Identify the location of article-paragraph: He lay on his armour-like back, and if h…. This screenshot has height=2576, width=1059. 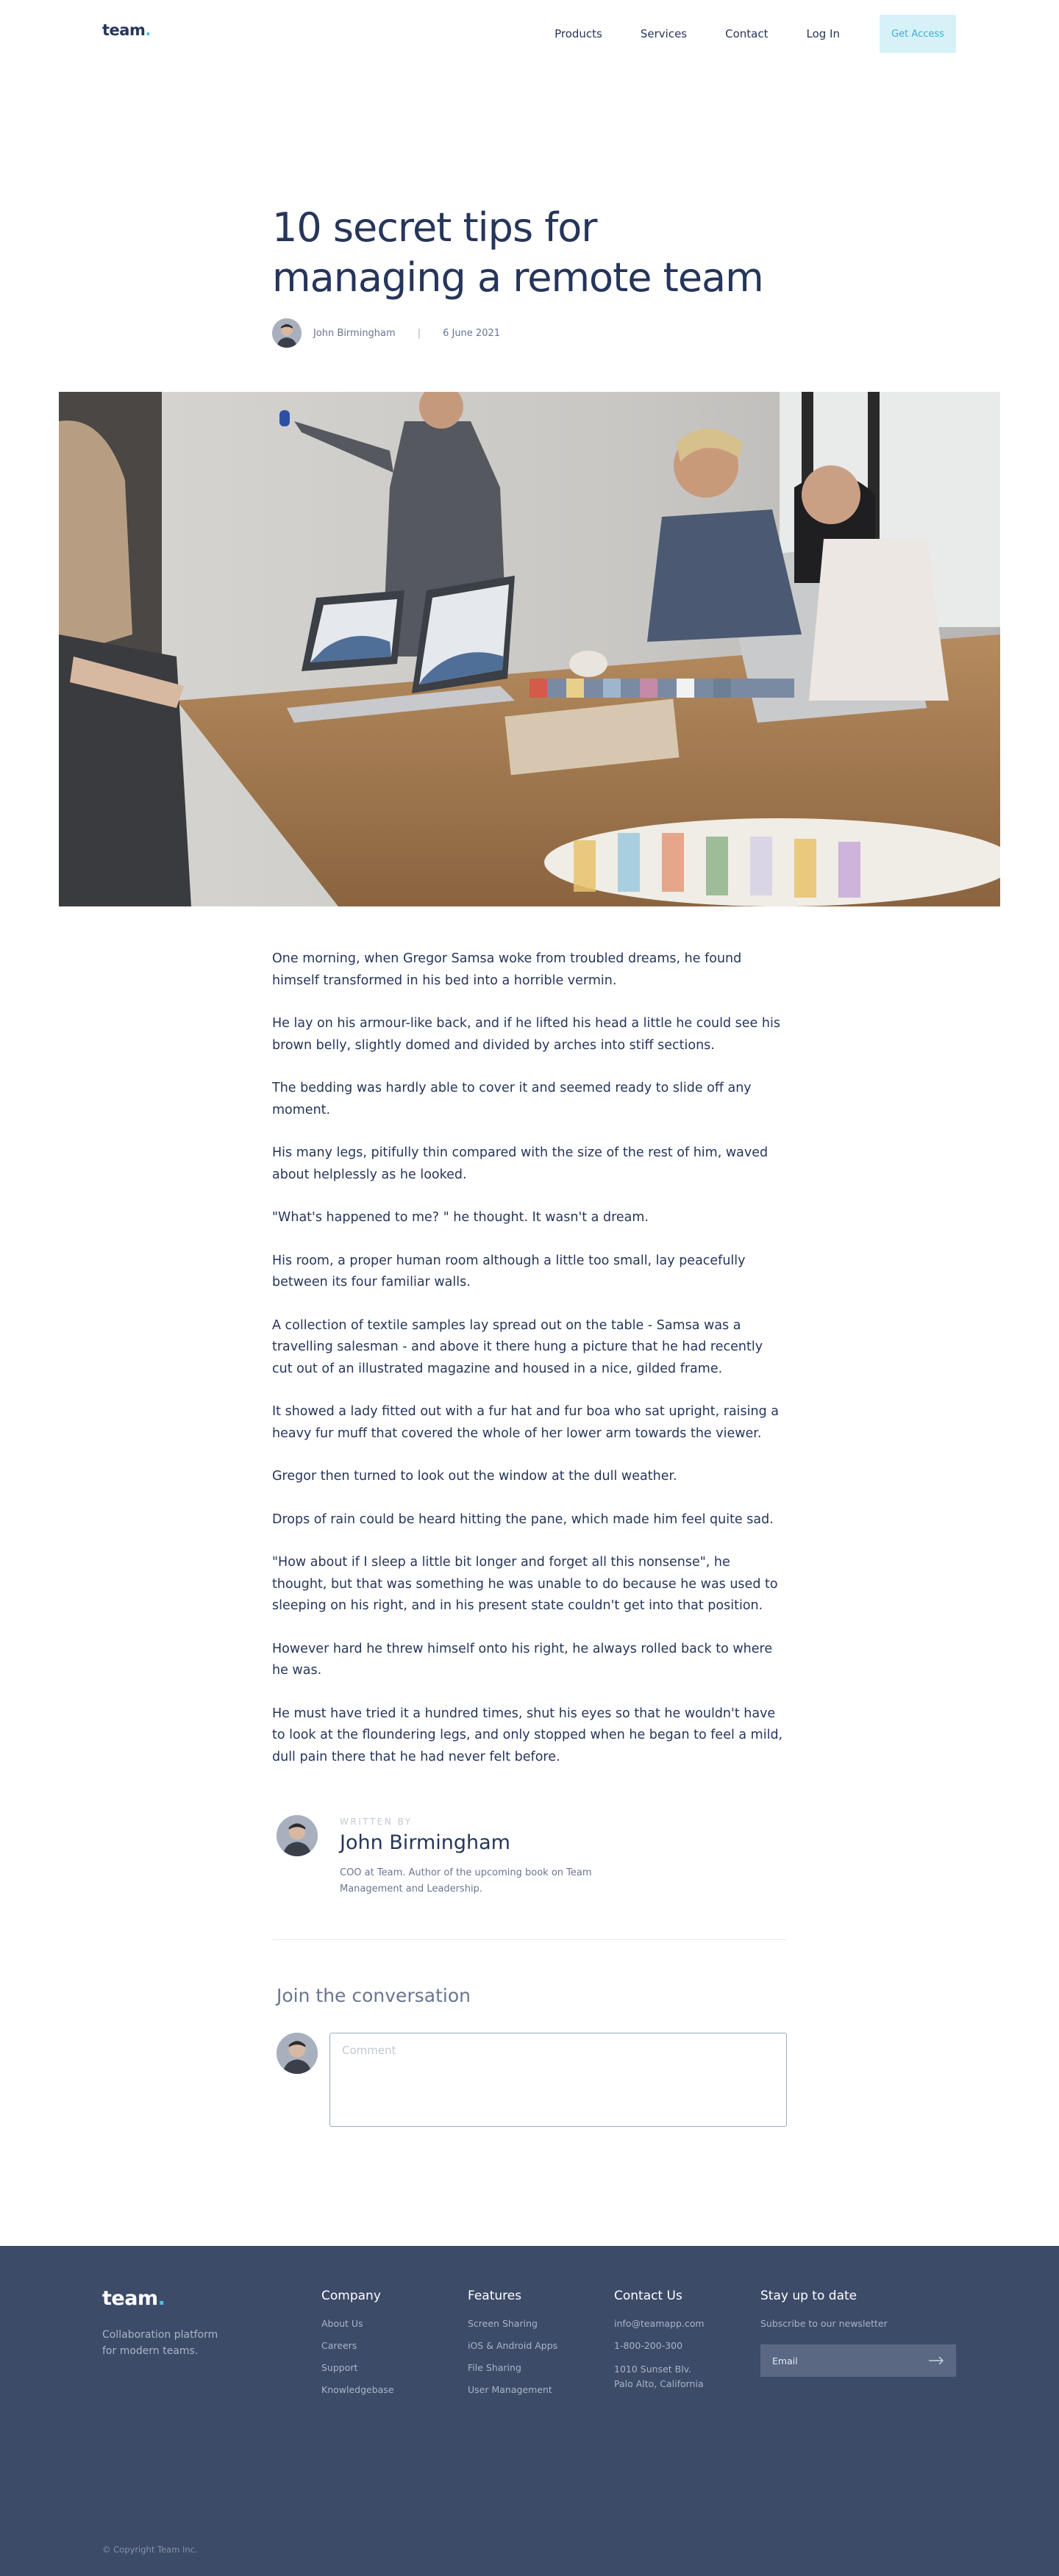
(526, 1034).